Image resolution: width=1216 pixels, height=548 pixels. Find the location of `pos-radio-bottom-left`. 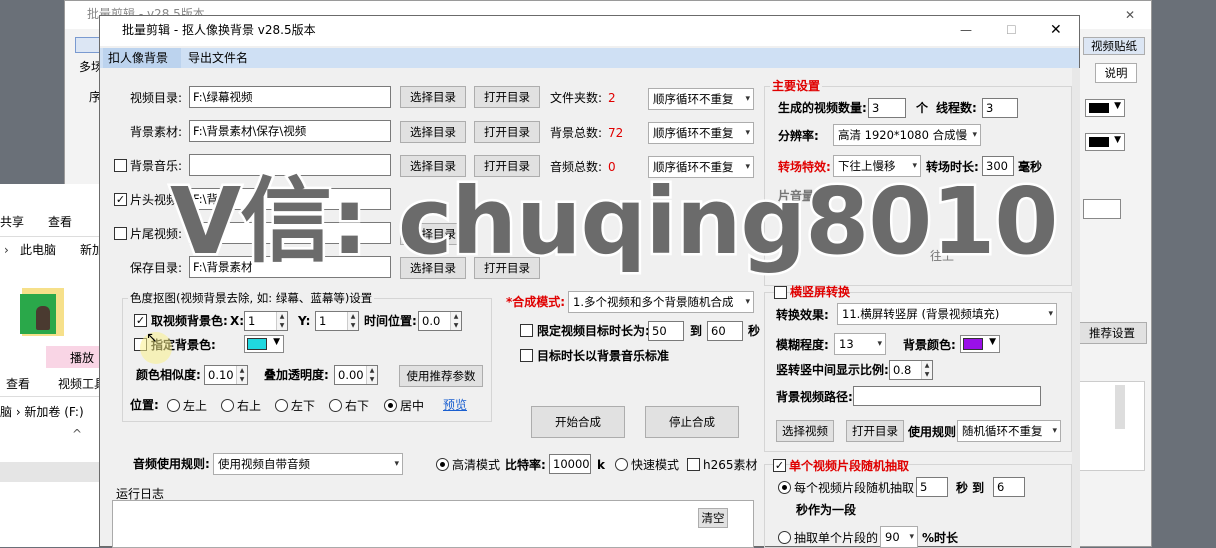

pos-radio-bottom-left is located at coordinates (281, 405).